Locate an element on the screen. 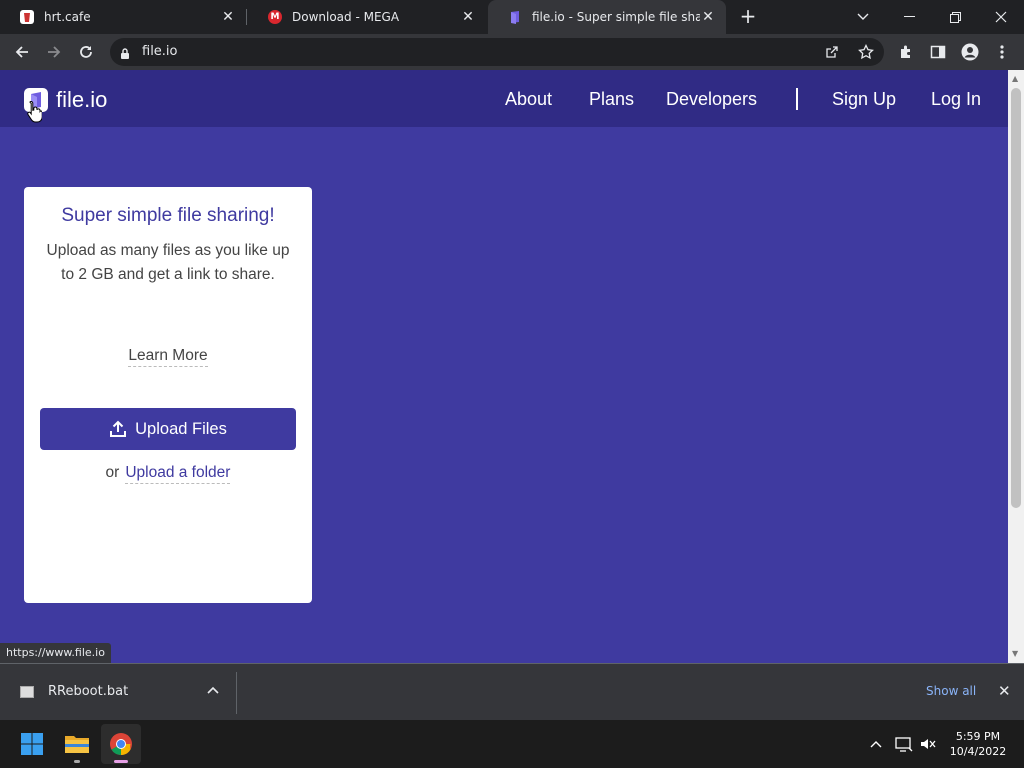  nav-signup-link: Sign Up is located at coordinates (864, 99).